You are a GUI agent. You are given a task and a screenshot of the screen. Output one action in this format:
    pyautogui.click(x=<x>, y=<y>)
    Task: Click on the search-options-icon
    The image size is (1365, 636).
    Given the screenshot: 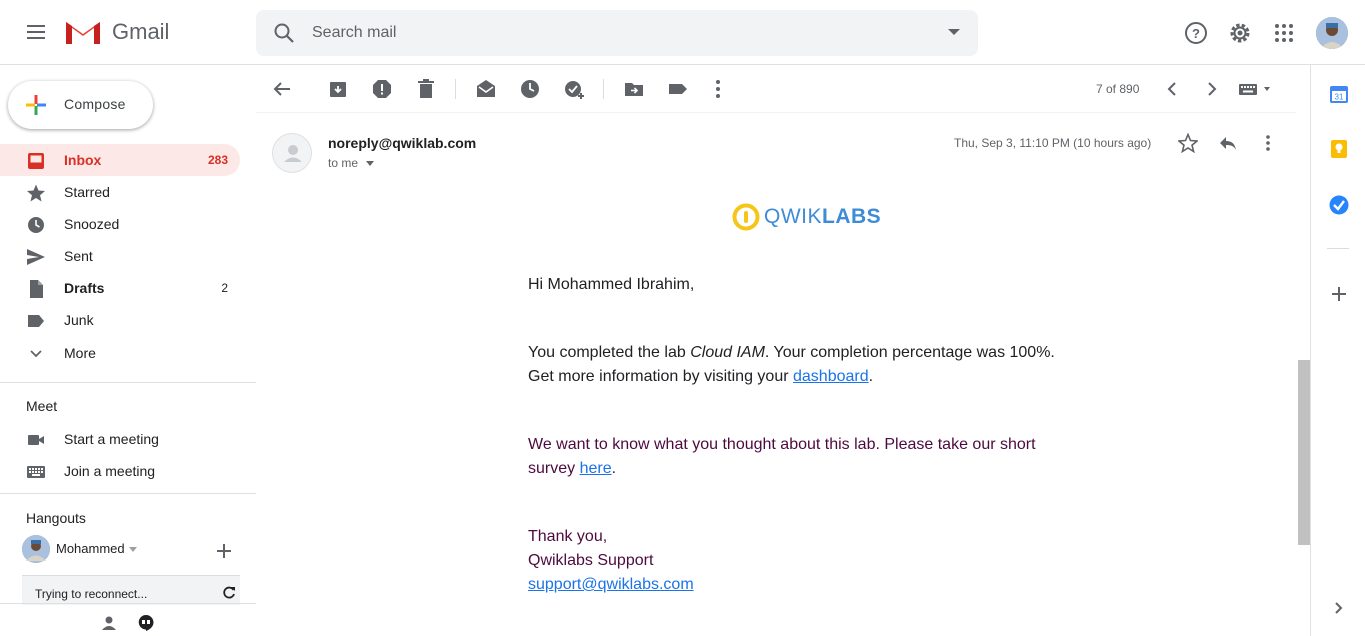 What is the action you would take?
    pyautogui.click(x=954, y=32)
    